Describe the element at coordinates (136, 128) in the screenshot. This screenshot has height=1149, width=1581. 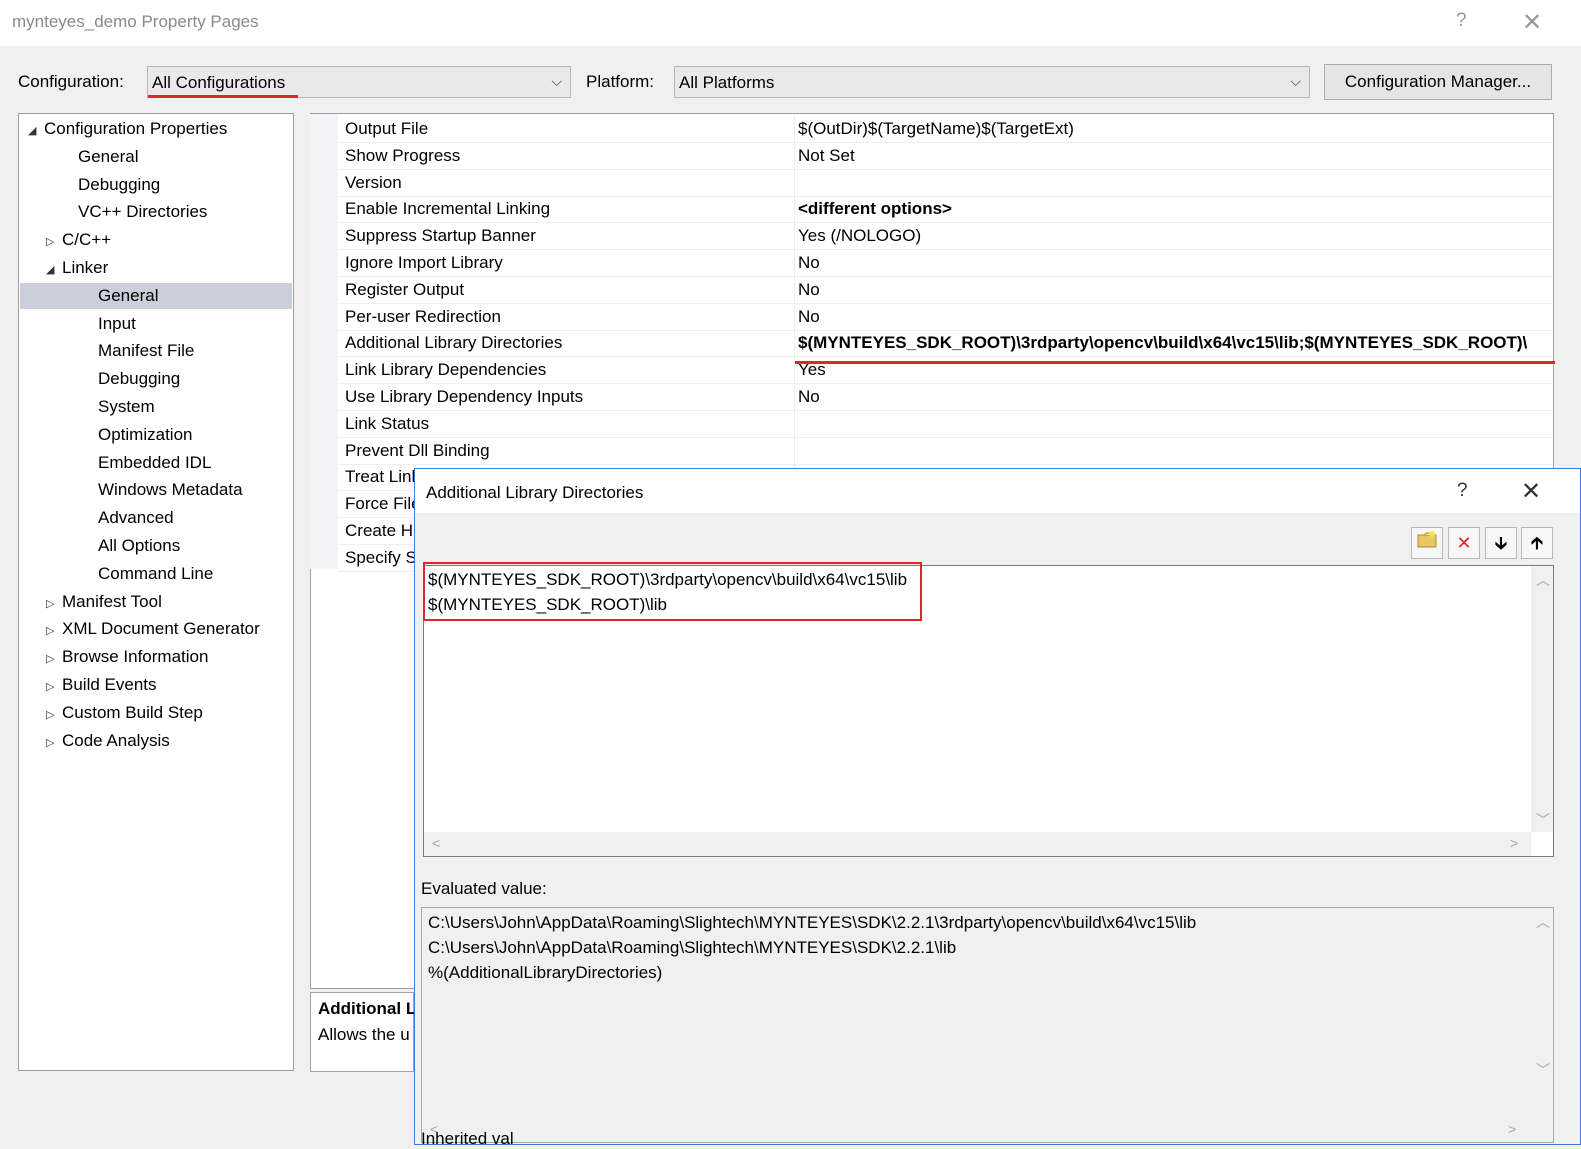
I see `tree-item-label: Configuration Properties` at that location.